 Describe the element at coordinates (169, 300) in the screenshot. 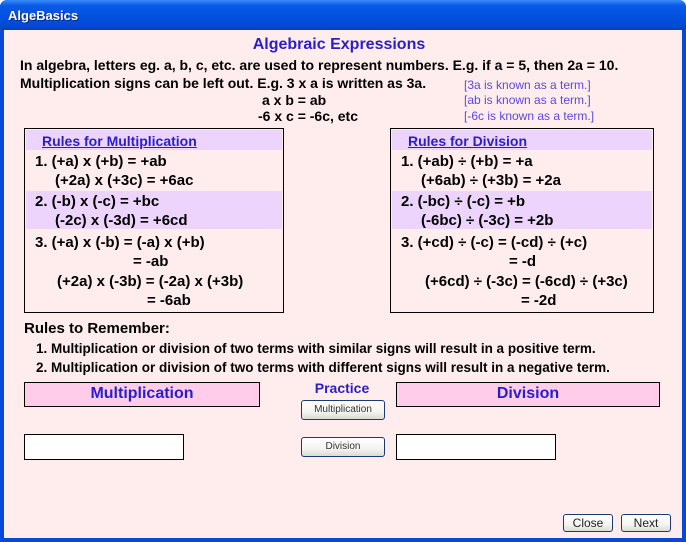

I see `mult-rule-3-line-4: = -6ab` at that location.